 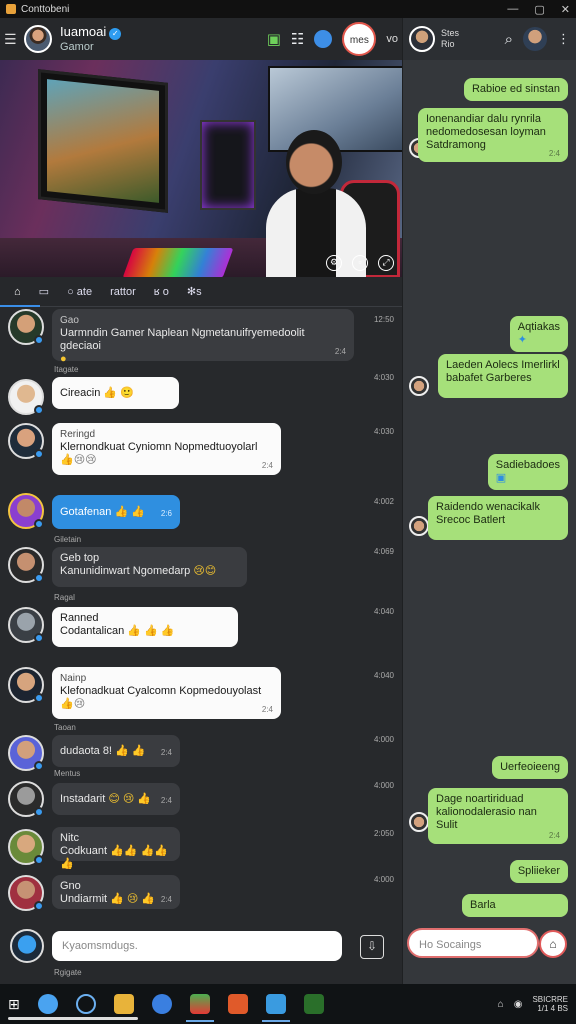 I want to click on timestamp: 4:030, so click(x=383, y=431).